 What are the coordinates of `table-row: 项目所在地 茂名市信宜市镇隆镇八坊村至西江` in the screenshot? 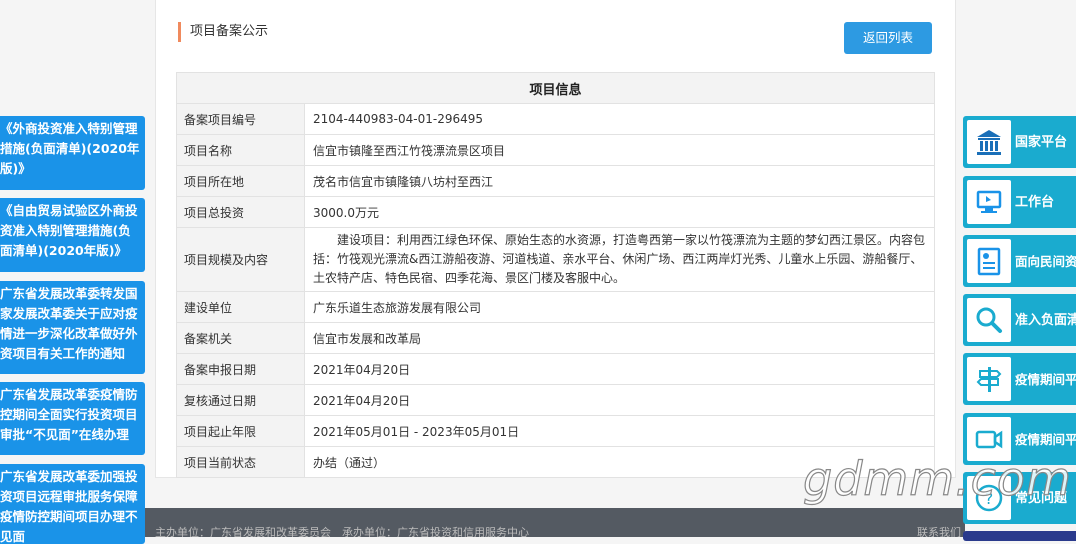 It's located at (555, 181).